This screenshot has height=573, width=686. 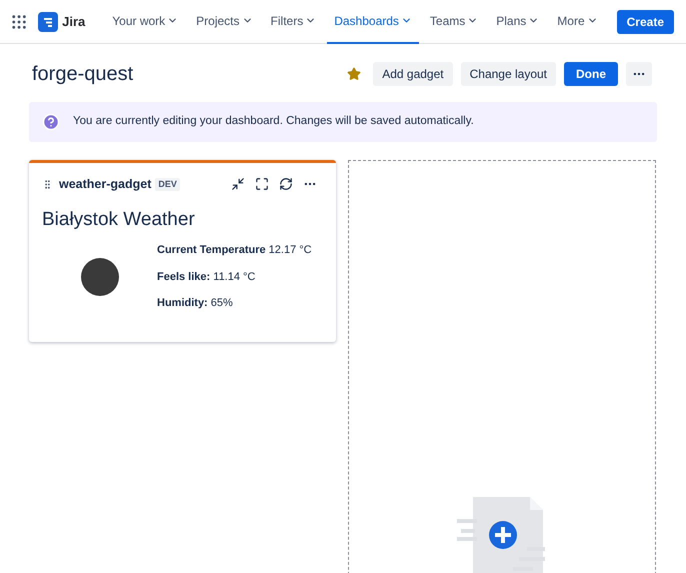 I want to click on nav-tab: More, so click(x=577, y=22).